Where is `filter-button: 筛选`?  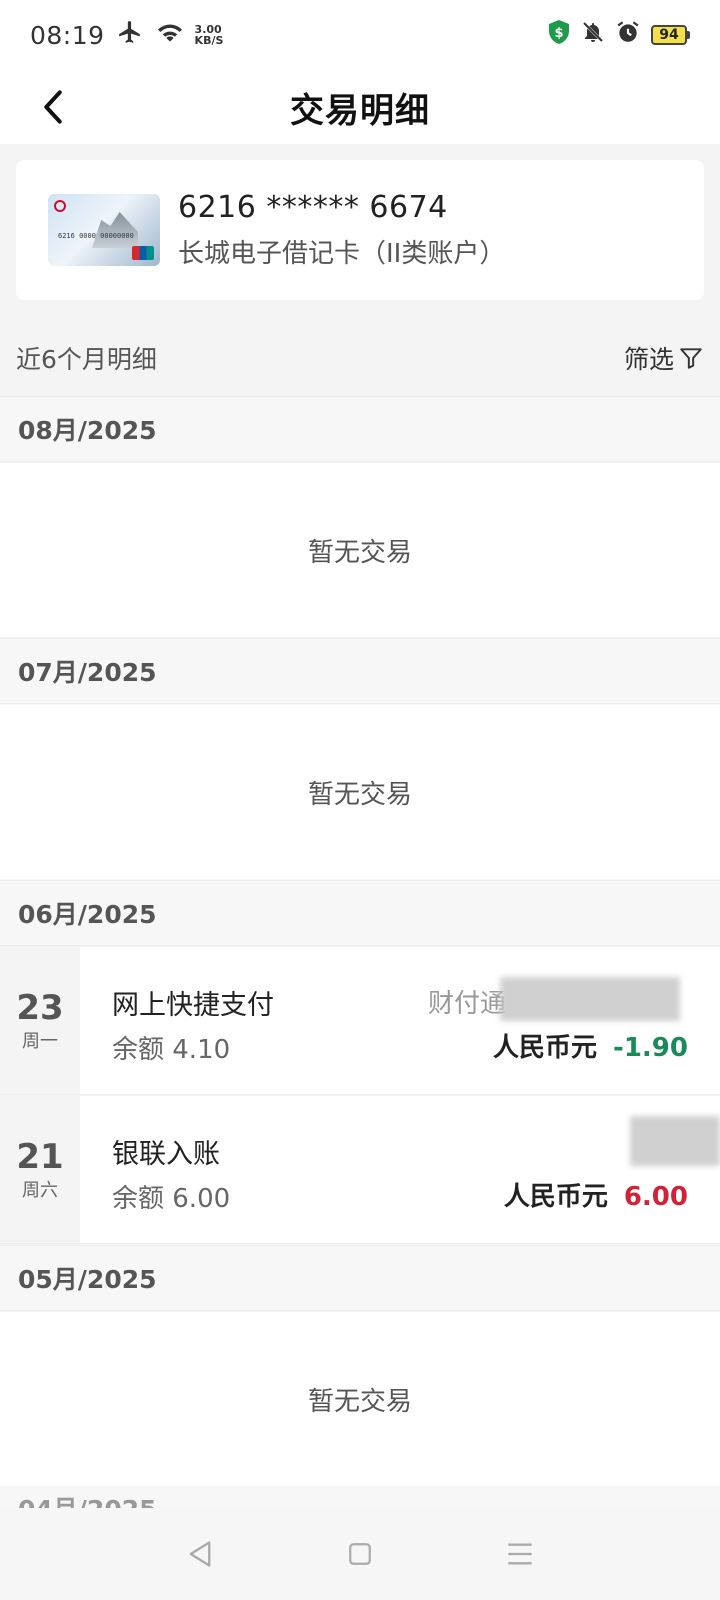 filter-button: 筛选 is located at coordinates (664, 358).